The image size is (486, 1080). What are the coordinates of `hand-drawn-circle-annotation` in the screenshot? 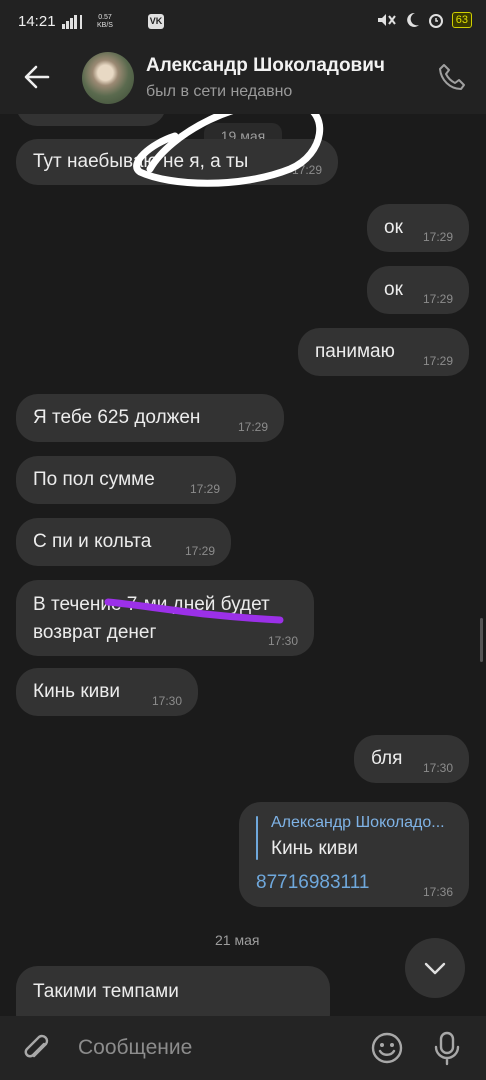 It's located at (228, 150).